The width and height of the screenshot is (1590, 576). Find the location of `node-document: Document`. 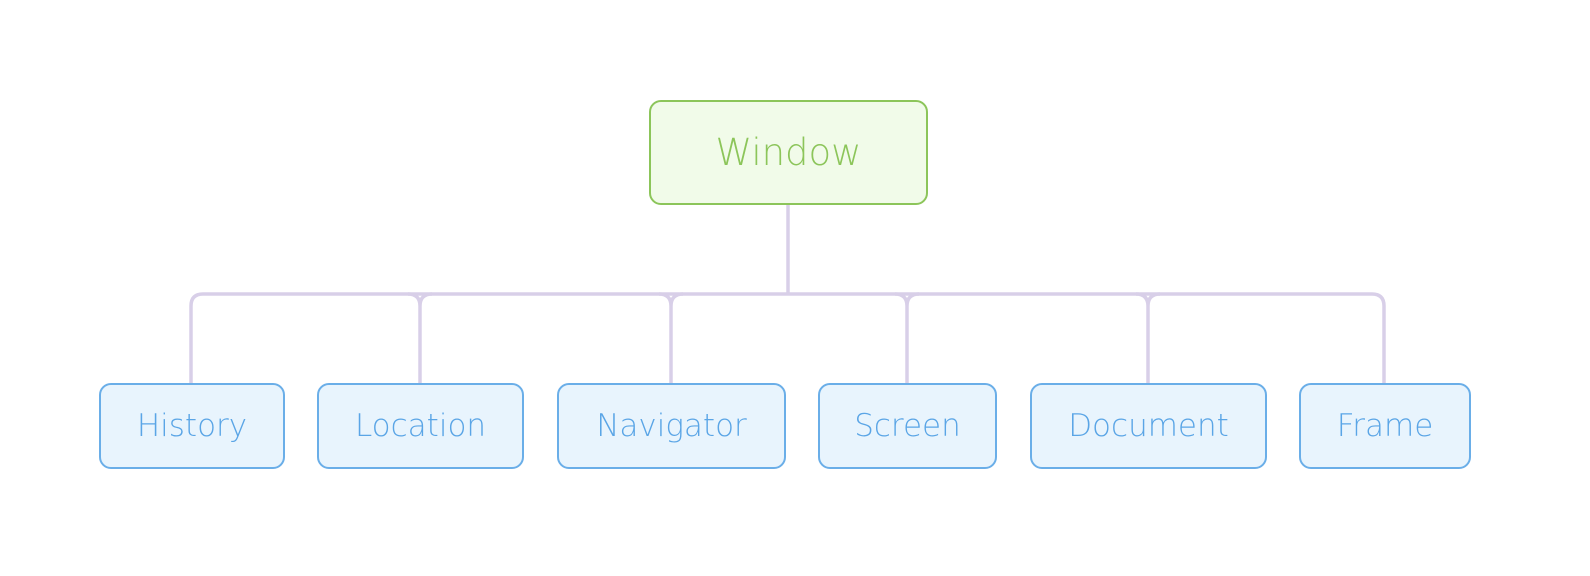

node-document: Document is located at coordinates (1148, 426).